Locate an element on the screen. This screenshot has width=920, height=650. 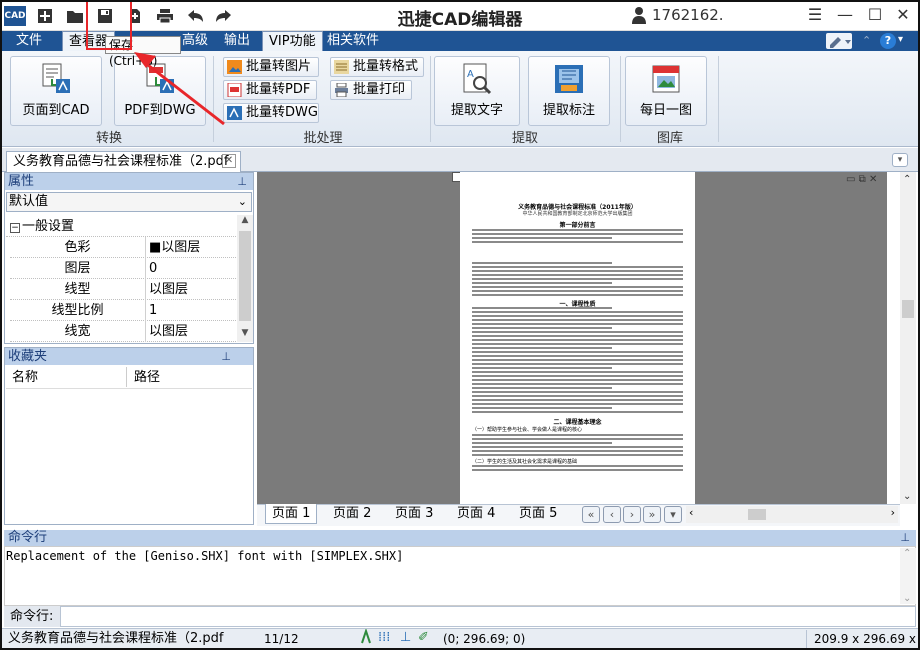
help-icon: ? is located at coordinates (888, 41).